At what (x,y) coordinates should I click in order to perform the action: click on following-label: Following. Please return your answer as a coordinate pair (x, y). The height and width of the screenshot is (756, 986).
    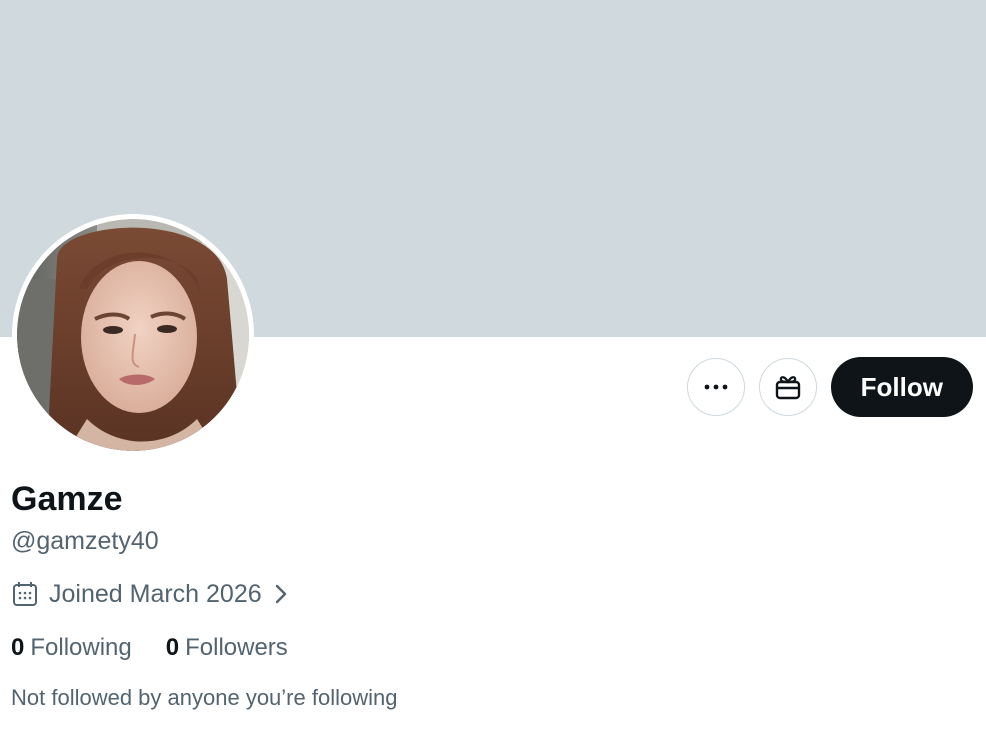
    Looking at the image, I should click on (81, 647).